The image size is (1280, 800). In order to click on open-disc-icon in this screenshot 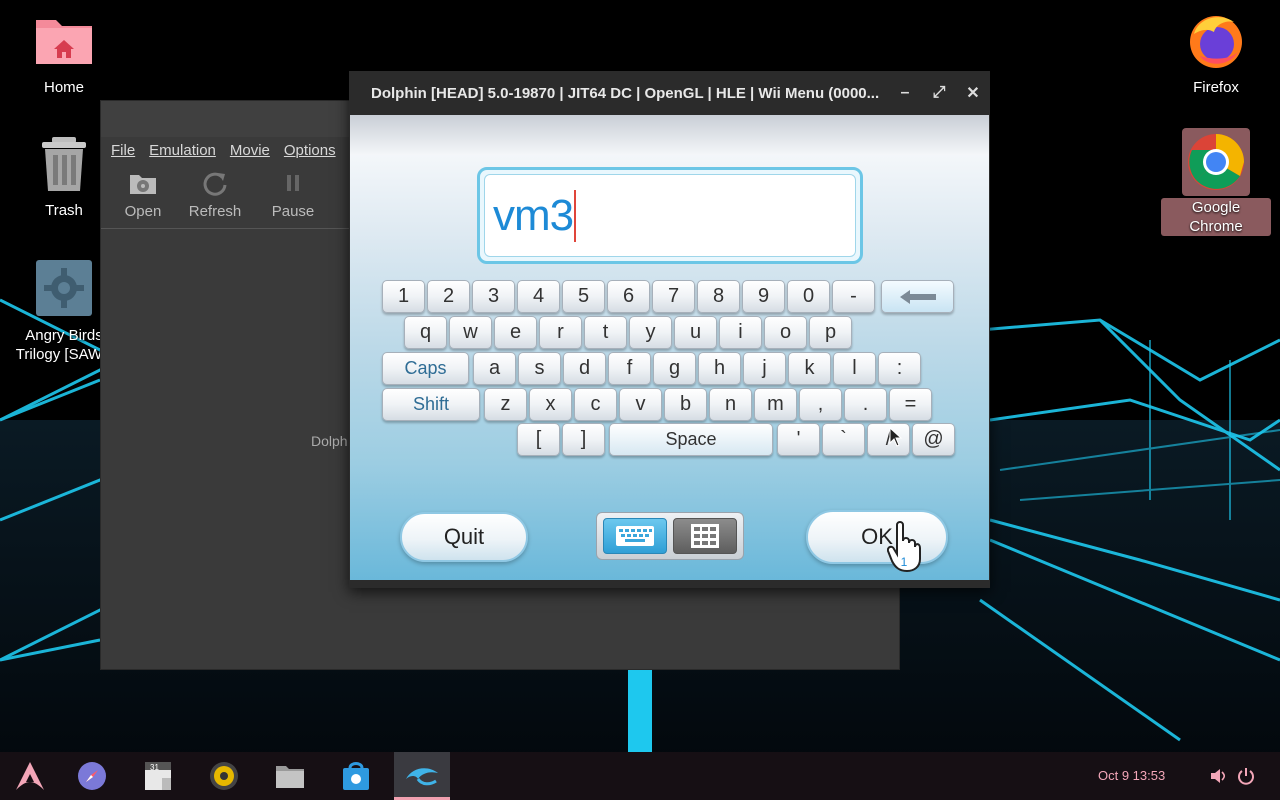, I will do `click(143, 184)`.